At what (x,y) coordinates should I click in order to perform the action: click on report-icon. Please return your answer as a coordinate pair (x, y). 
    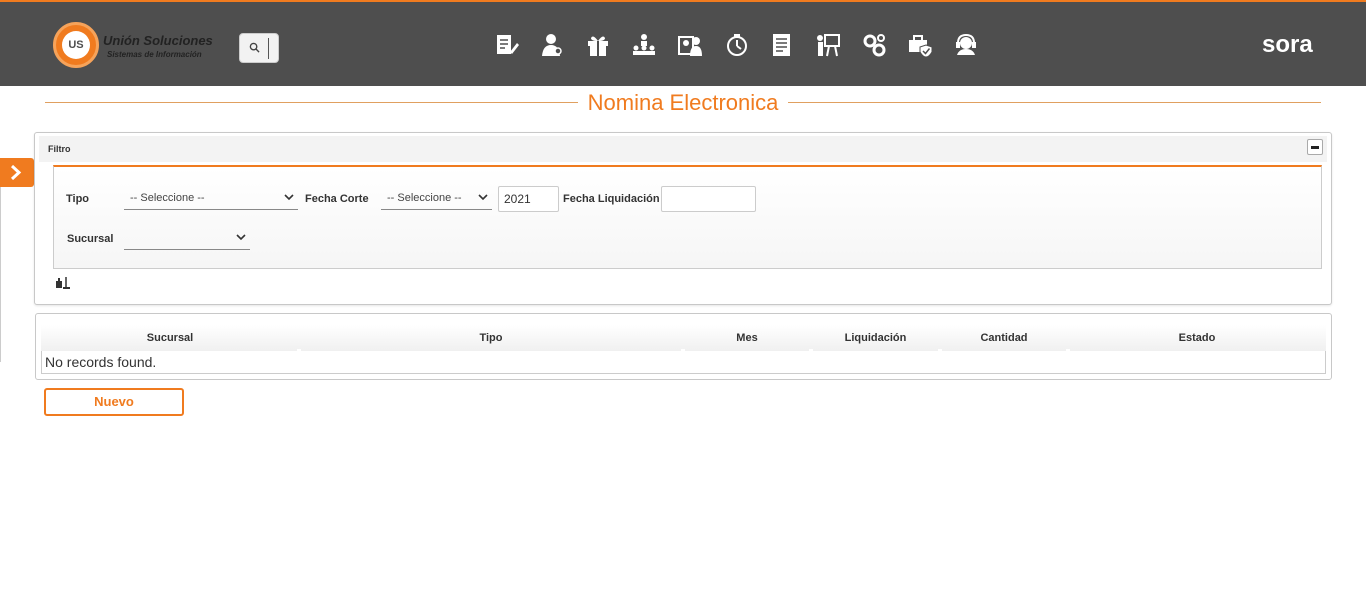
    Looking at the image, I should click on (782, 45).